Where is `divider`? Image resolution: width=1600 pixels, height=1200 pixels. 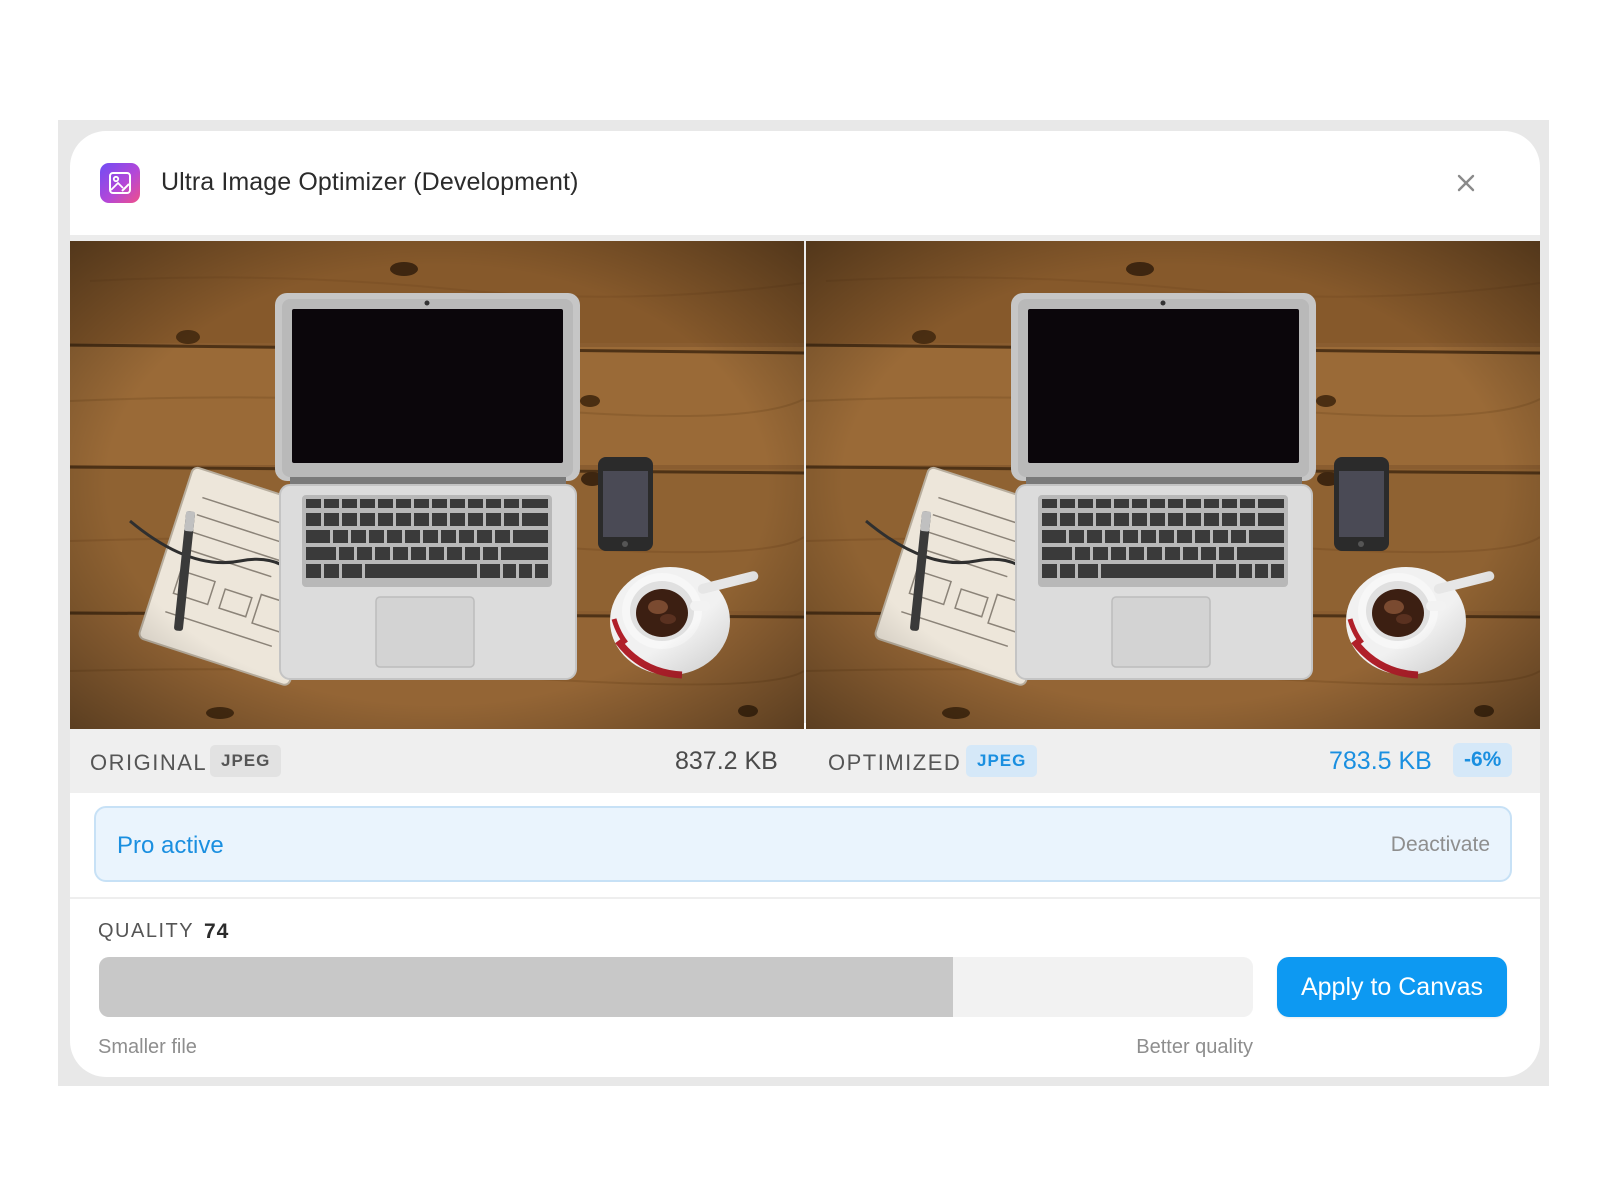
divider is located at coordinates (805, 898).